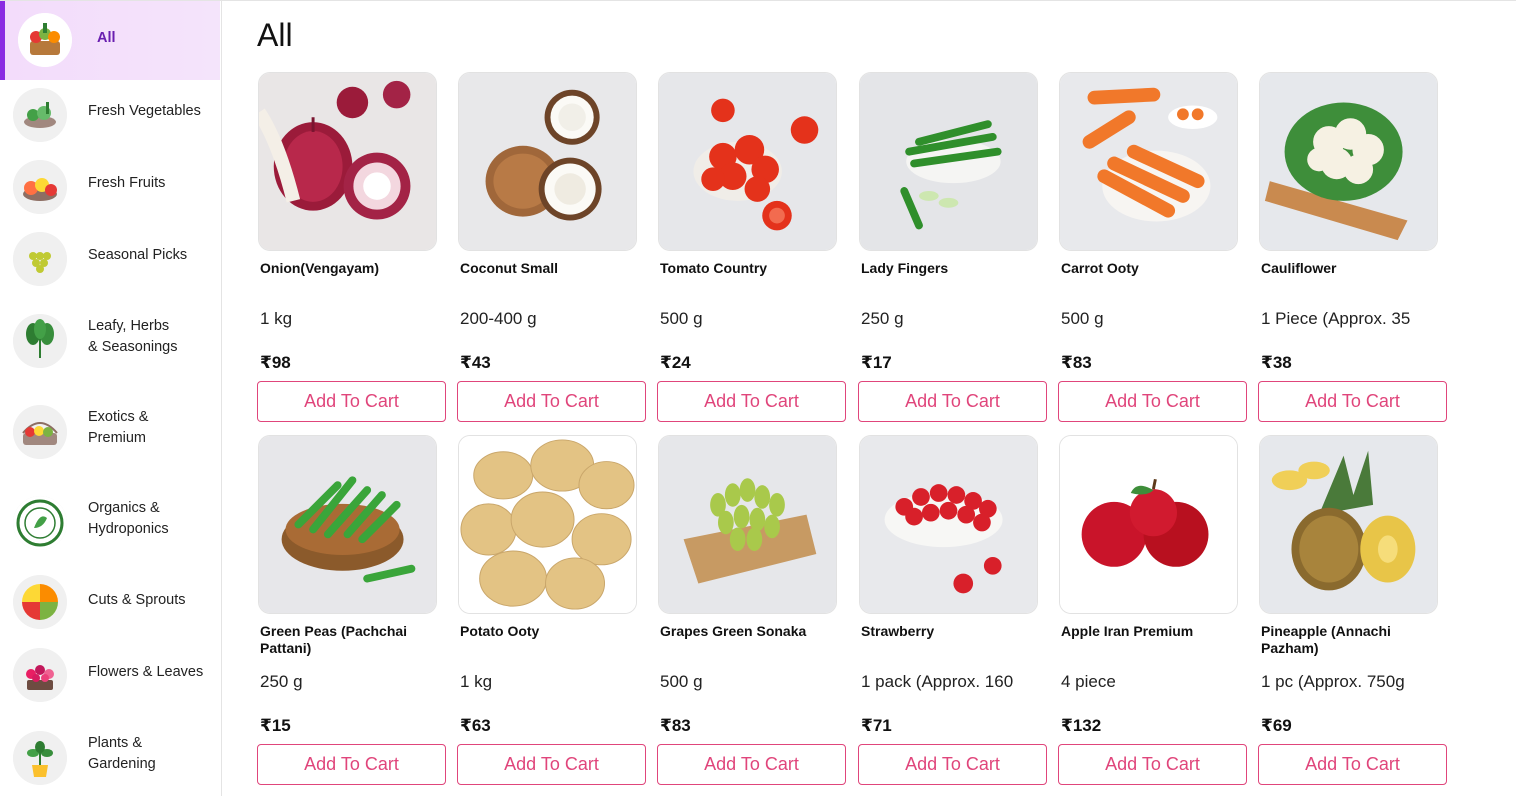 This screenshot has height=796, width=1516. What do you see at coordinates (898, 631) in the screenshot?
I see `product-name: Strawberry` at bounding box center [898, 631].